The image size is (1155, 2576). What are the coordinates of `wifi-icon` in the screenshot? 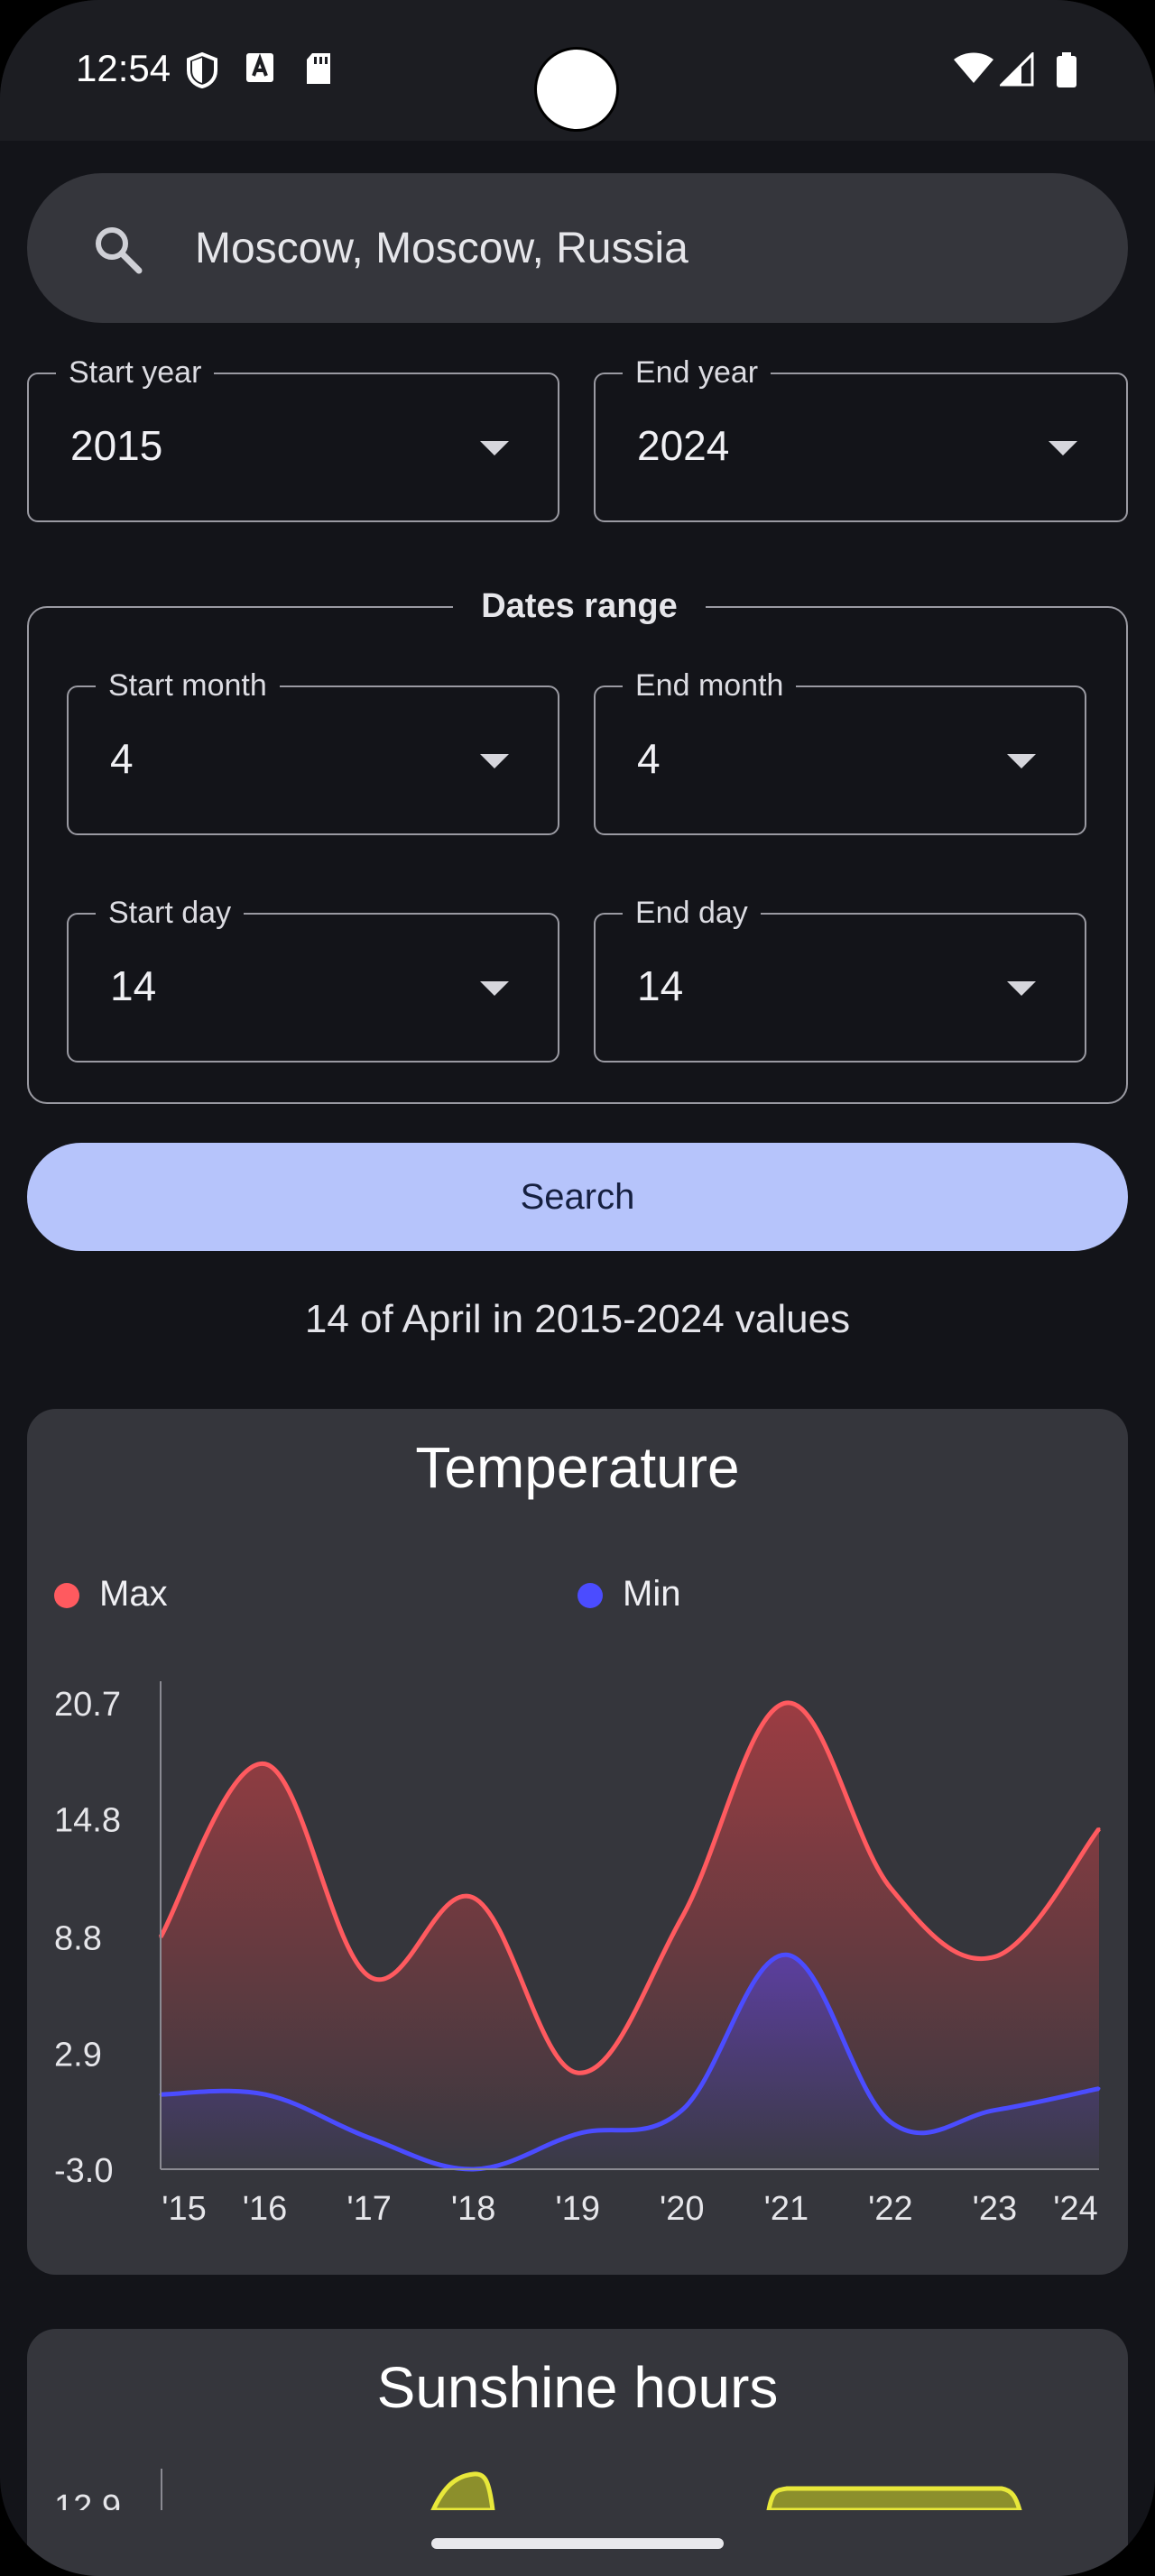 It's located at (973, 68).